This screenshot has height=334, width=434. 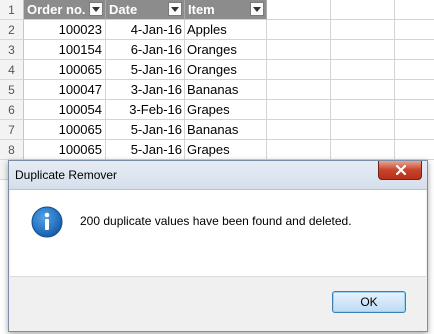 I want to click on info-icon, so click(x=47, y=222).